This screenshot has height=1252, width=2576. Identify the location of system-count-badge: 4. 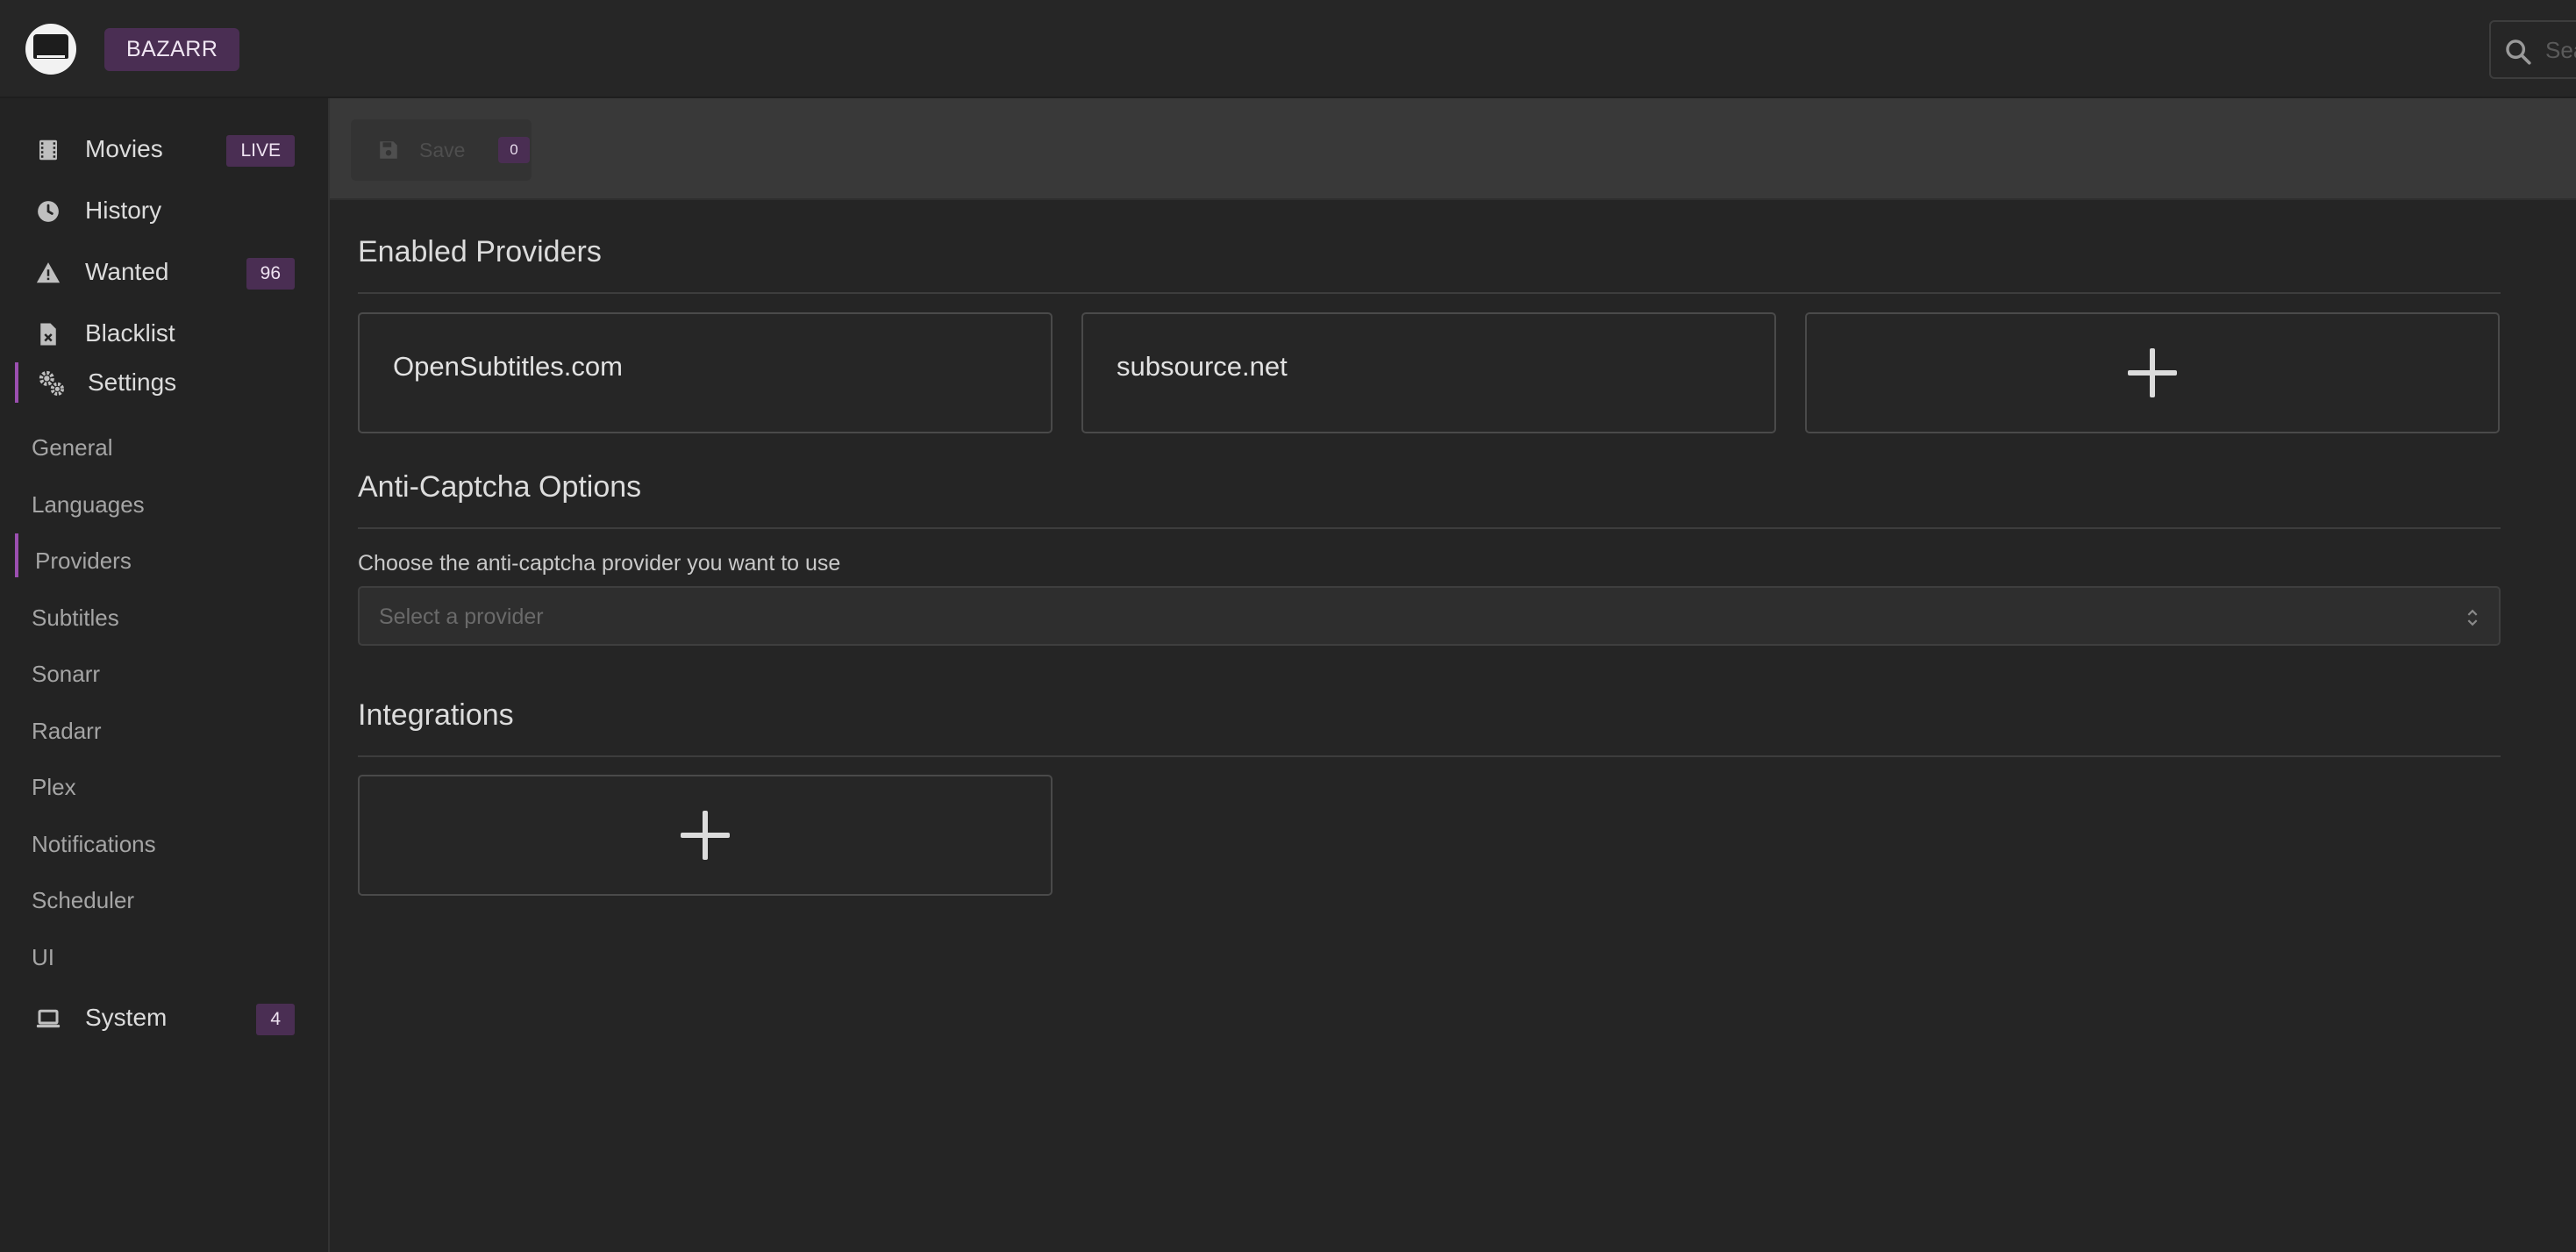
(276, 1019).